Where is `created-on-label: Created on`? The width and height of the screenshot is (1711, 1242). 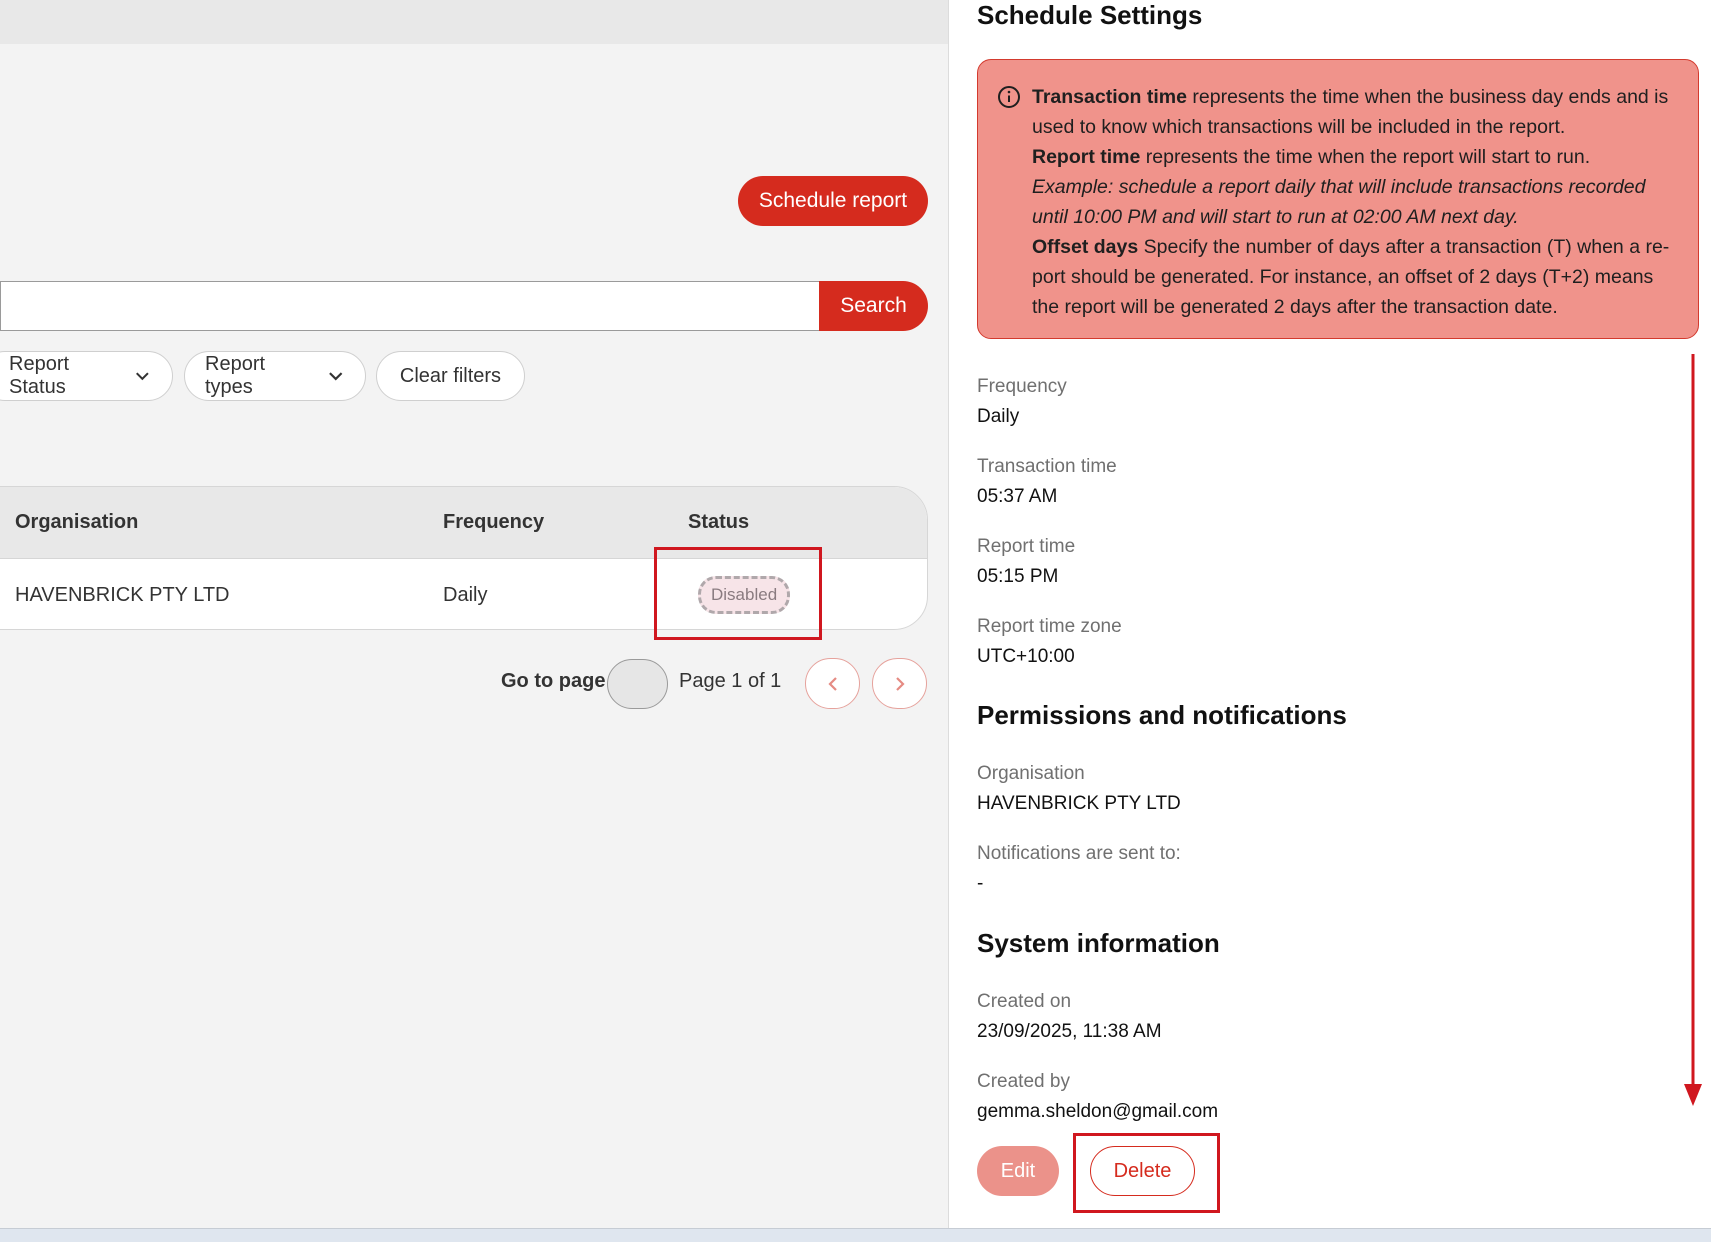 created-on-label: Created on is located at coordinates (1024, 1001).